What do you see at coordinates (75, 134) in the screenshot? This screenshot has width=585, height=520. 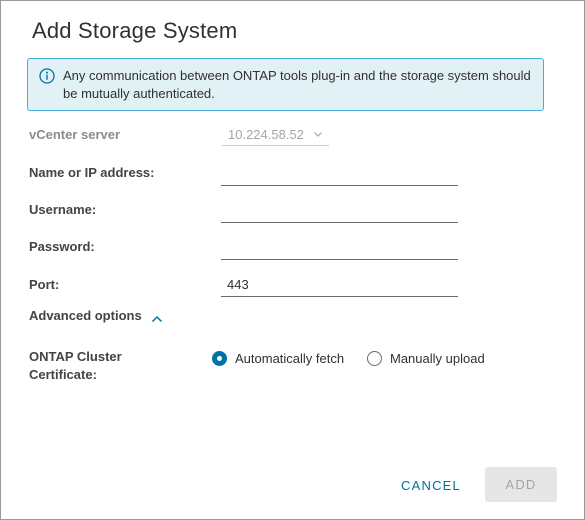 I see `vcenter-server-label: vCenter server` at bounding box center [75, 134].